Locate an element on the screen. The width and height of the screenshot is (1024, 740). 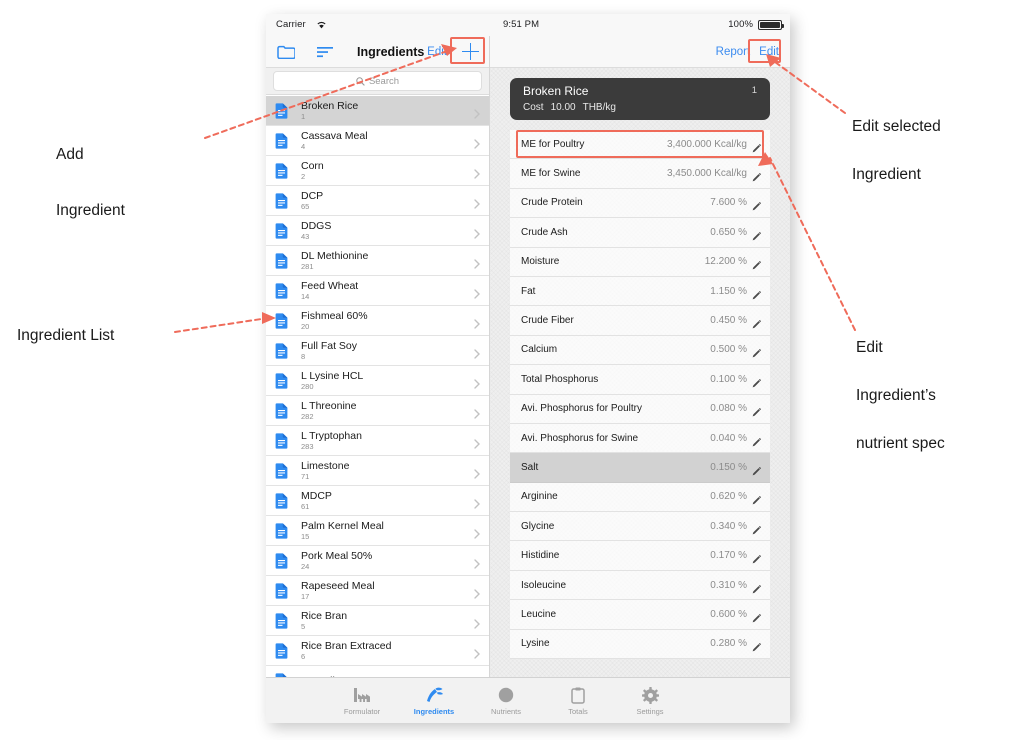
list-item: L Threonine 282 is located at coordinates (377, 411).